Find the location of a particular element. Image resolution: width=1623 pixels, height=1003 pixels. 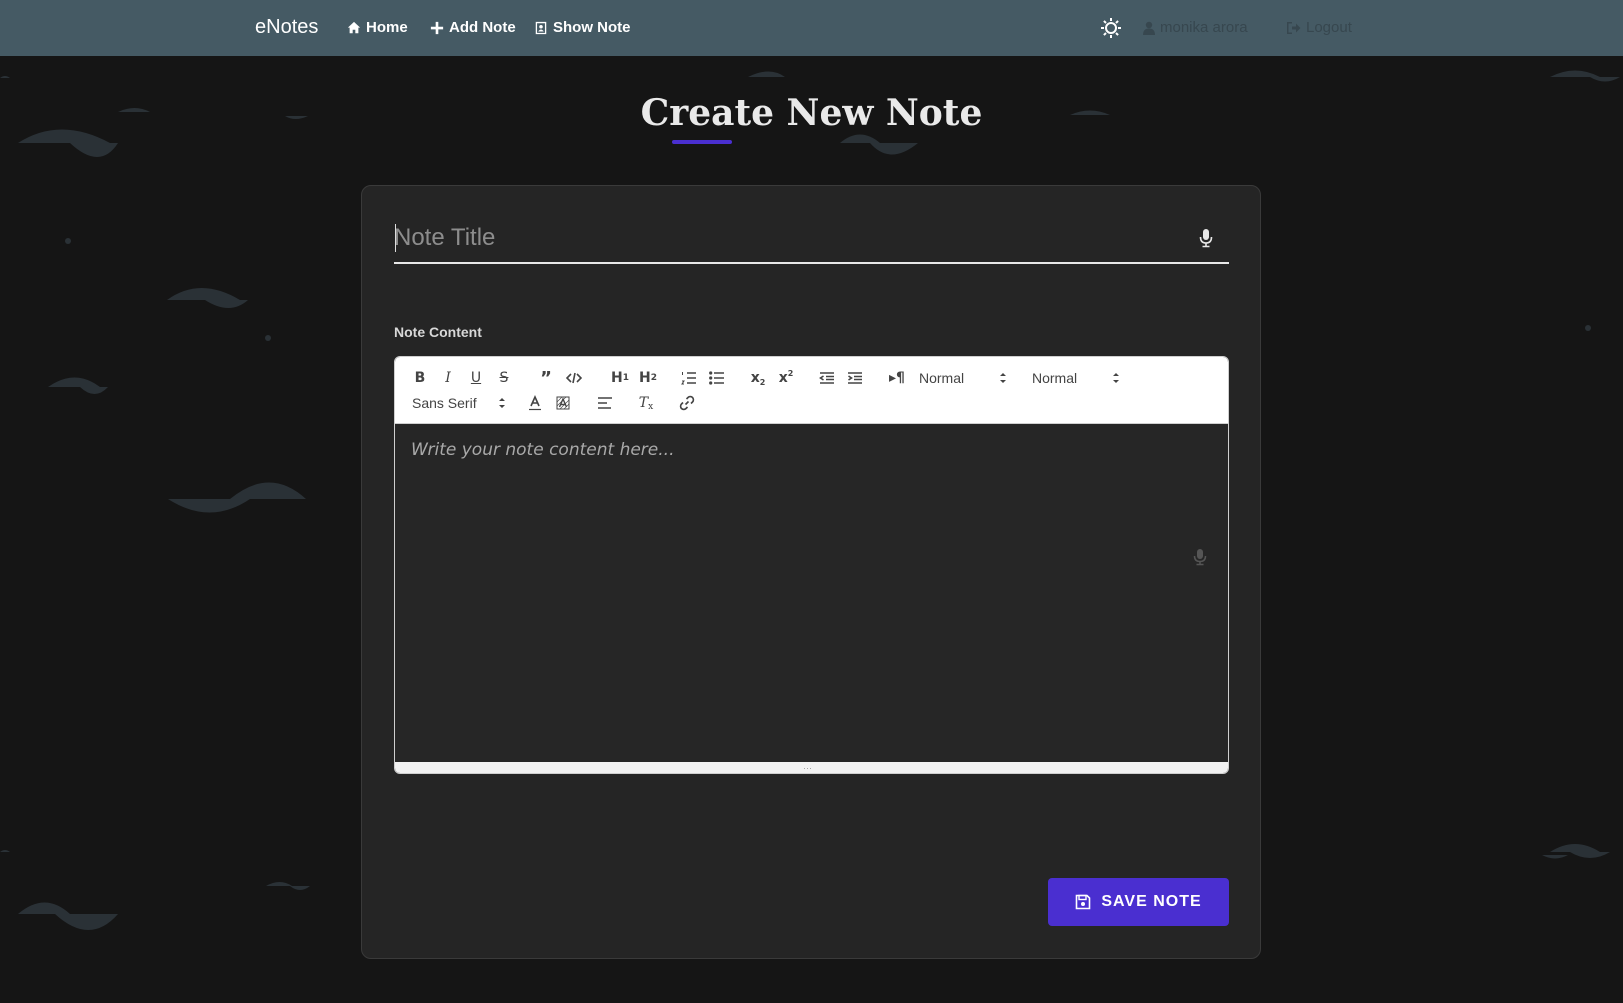

font-select-value: Sans Serif is located at coordinates (444, 403).